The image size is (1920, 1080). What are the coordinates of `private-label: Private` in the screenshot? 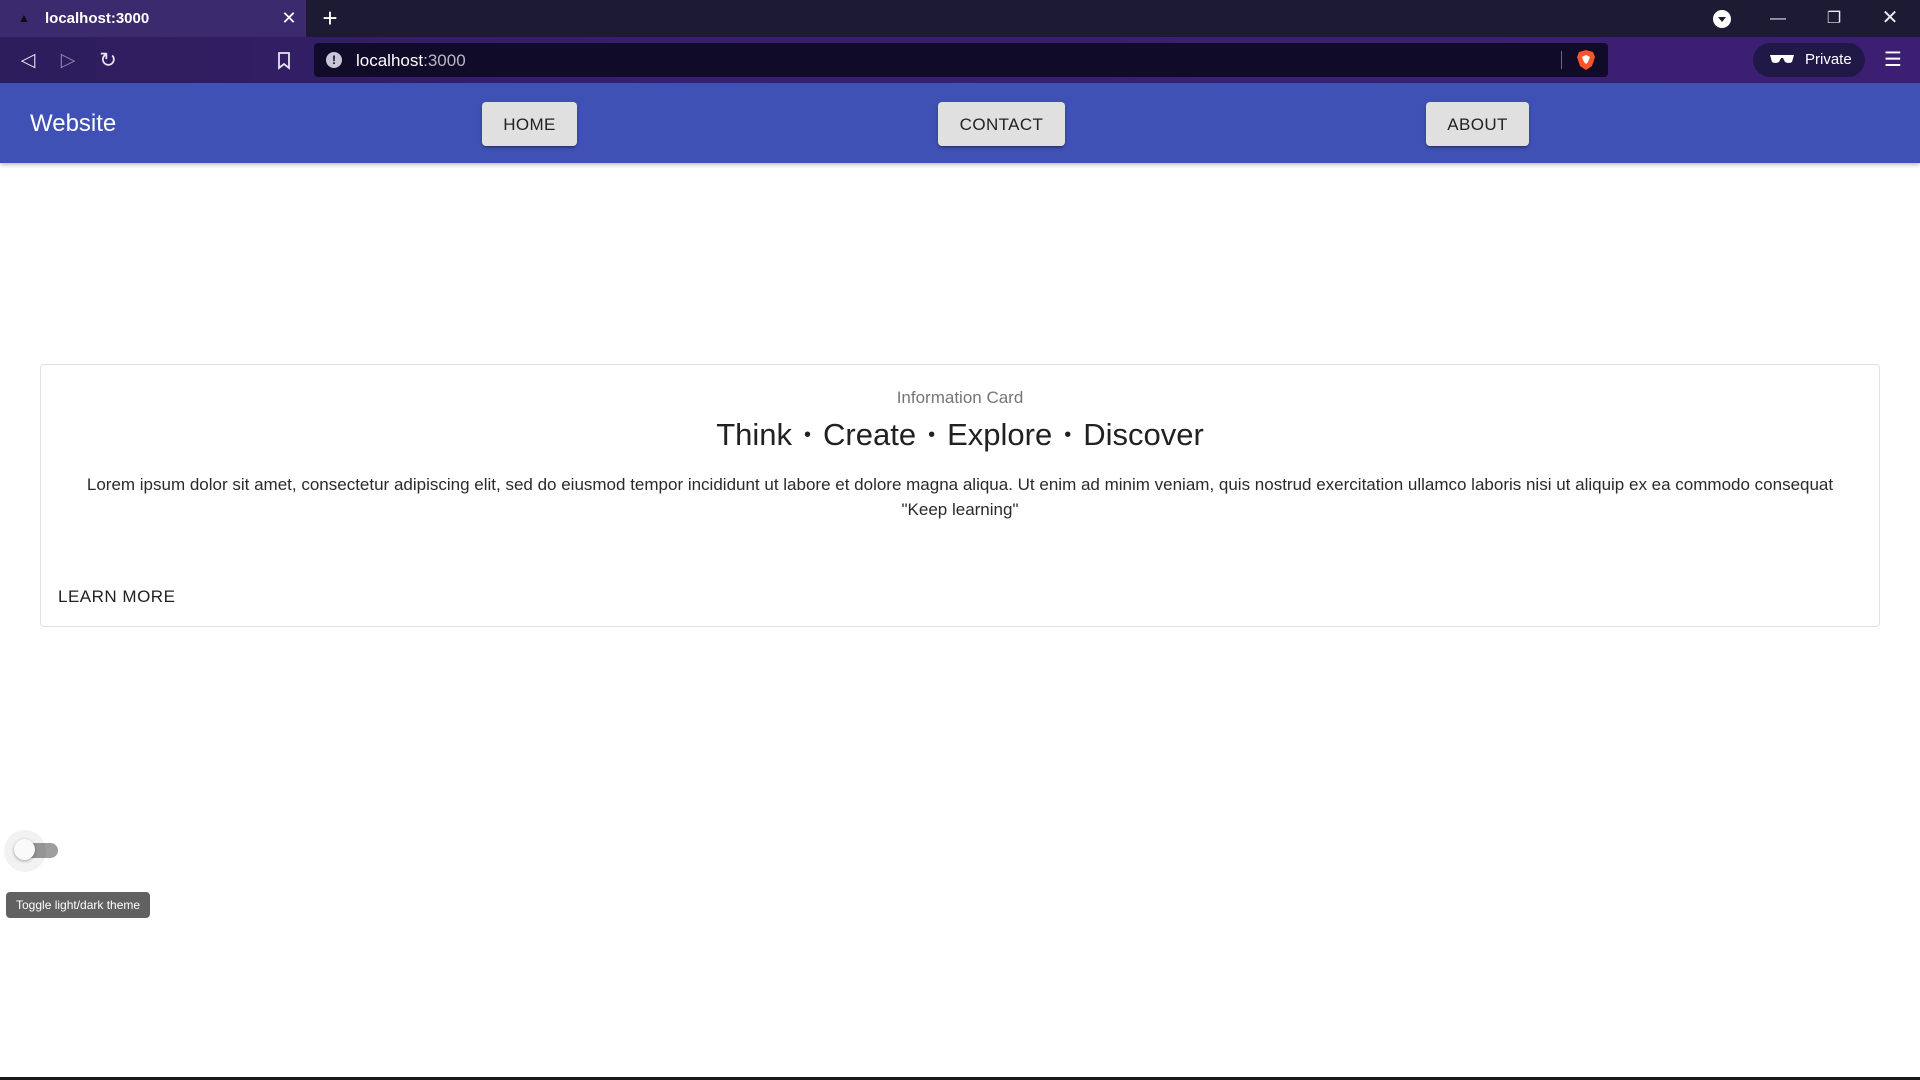 It's located at (1828, 59).